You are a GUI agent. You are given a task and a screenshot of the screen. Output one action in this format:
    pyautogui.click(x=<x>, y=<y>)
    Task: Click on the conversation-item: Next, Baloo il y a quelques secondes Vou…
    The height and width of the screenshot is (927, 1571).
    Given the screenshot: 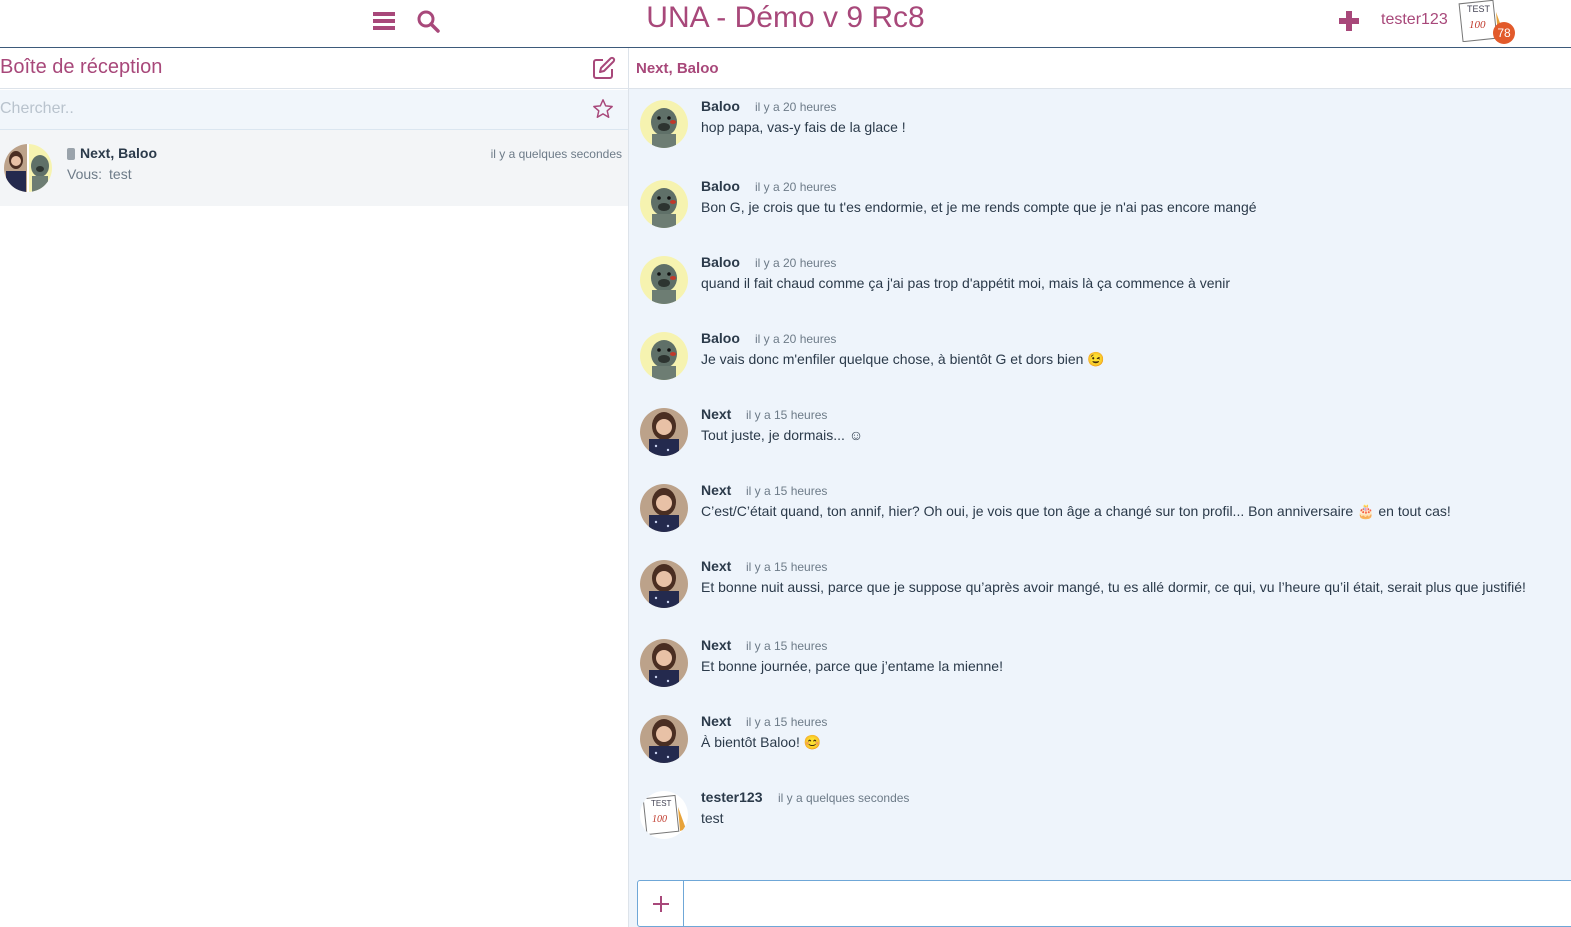 What is the action you would take?
    pyautogui.click(x=314, y=168)
    